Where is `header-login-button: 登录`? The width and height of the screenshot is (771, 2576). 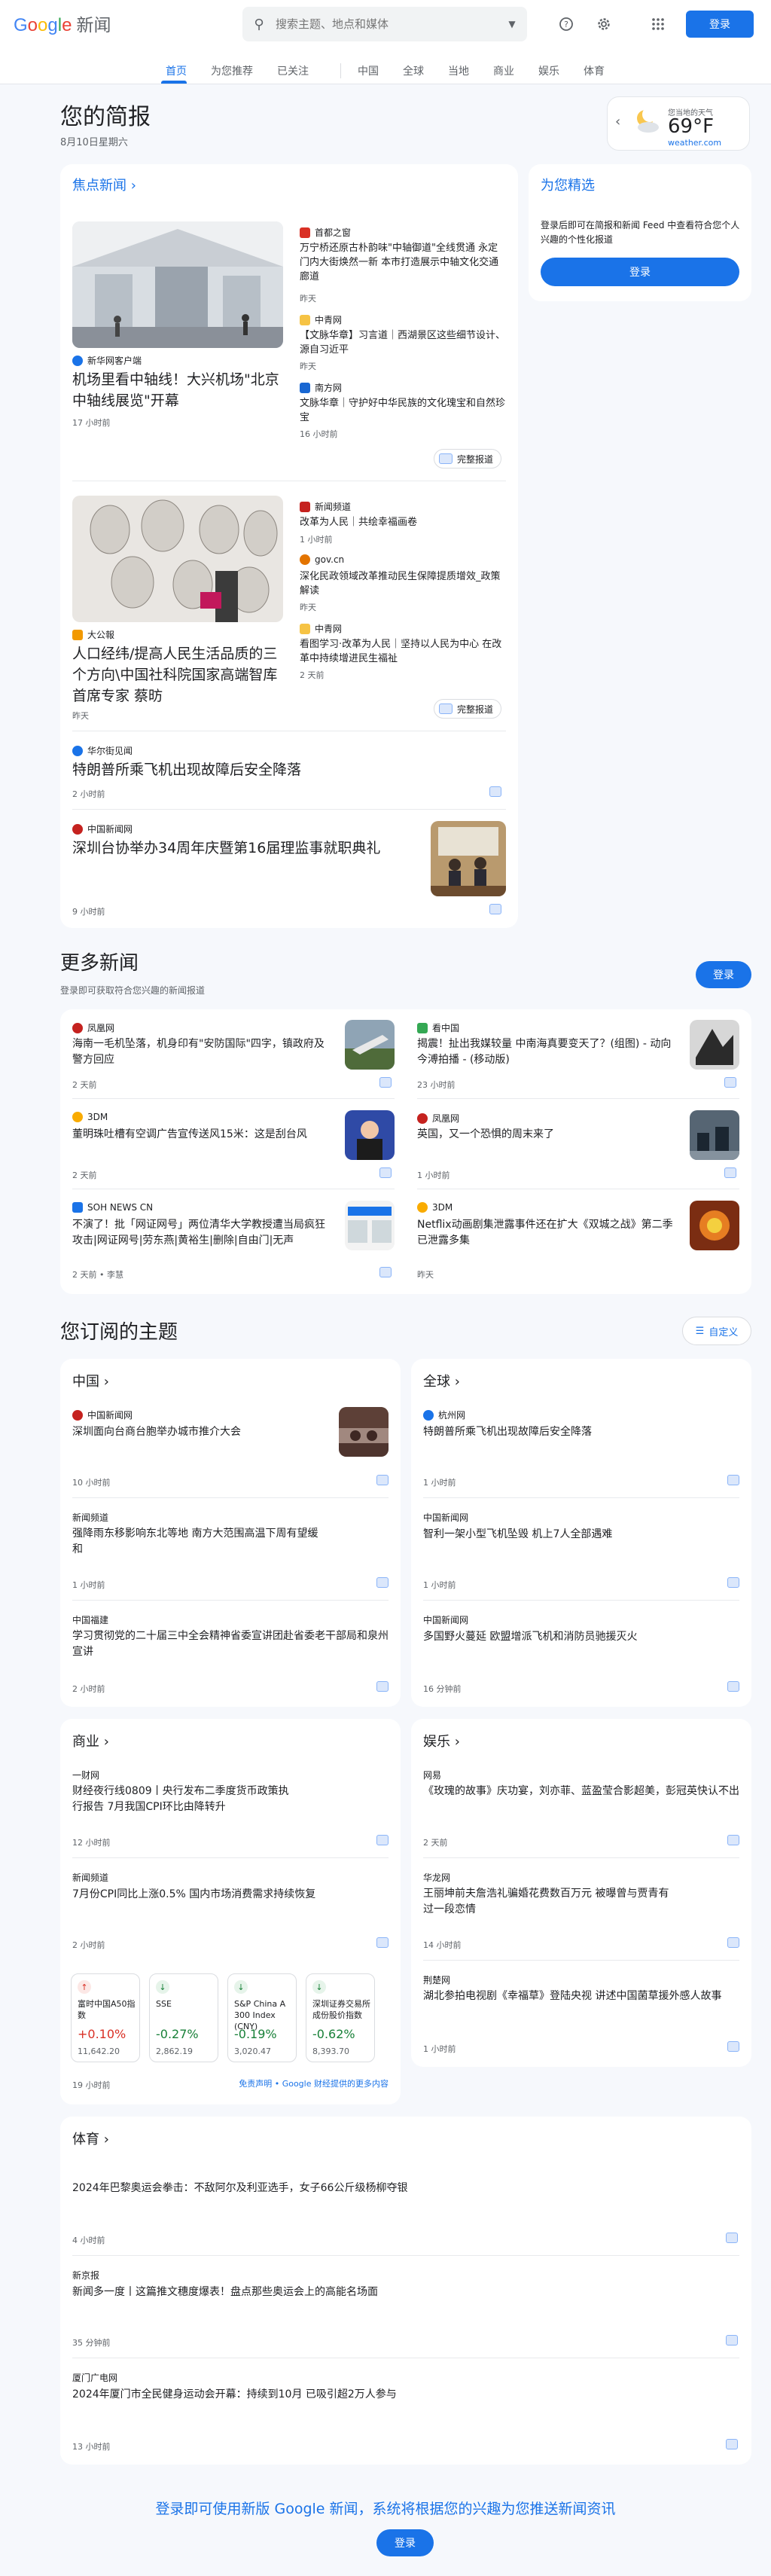 header-login-button: 登录 is located at coordinates (720, 25).